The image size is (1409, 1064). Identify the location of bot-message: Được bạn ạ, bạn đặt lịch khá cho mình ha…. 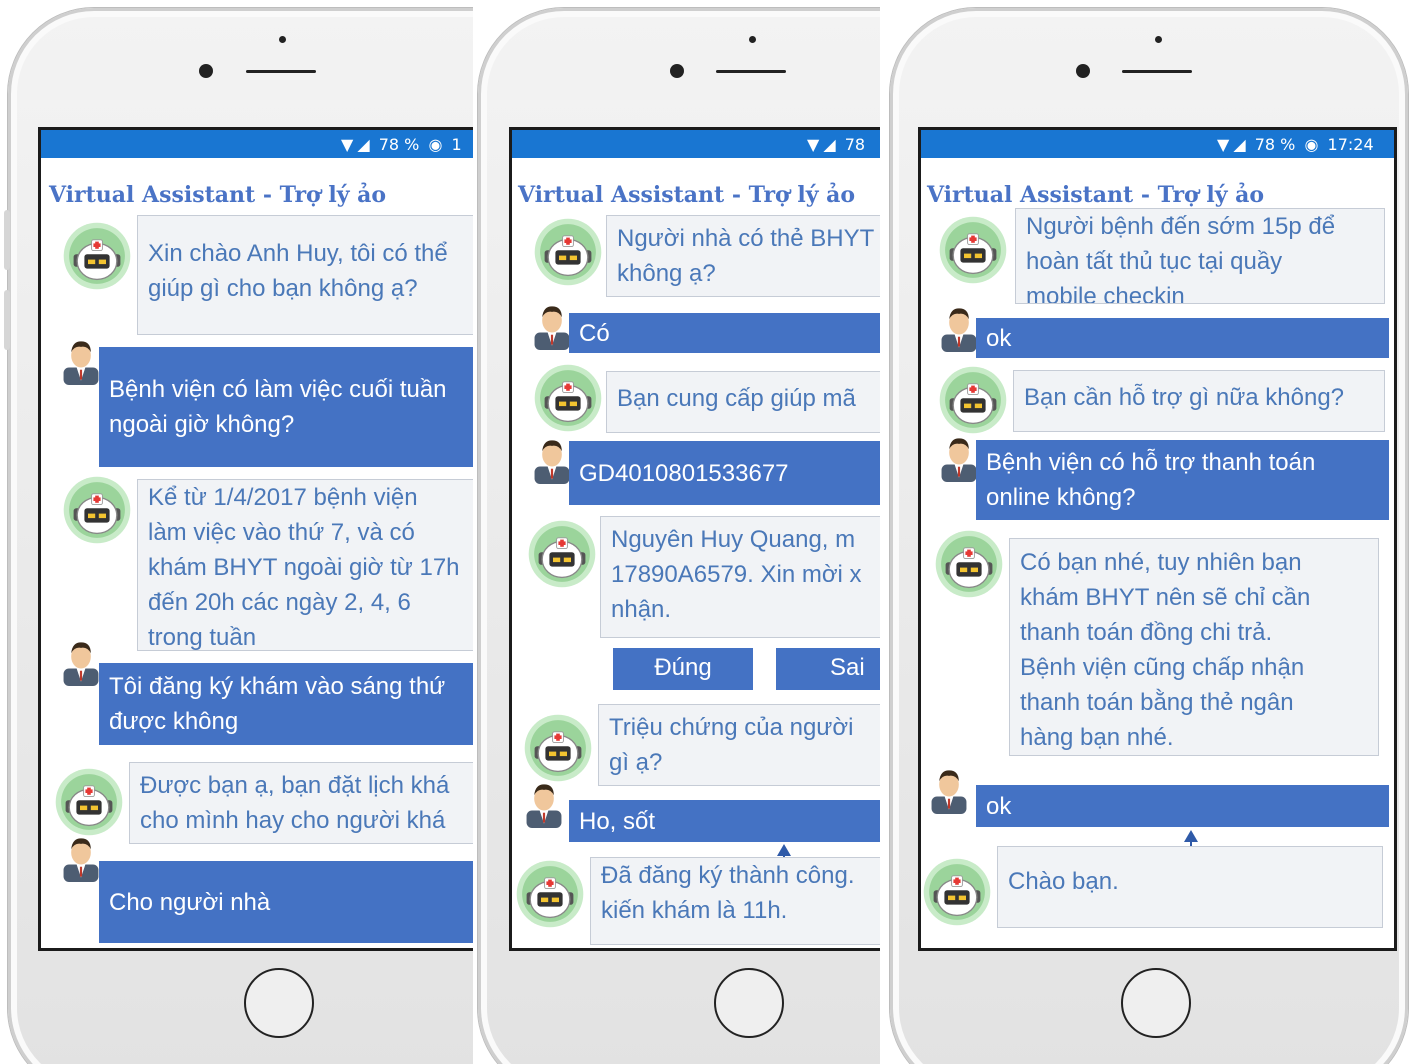
(301, 803).